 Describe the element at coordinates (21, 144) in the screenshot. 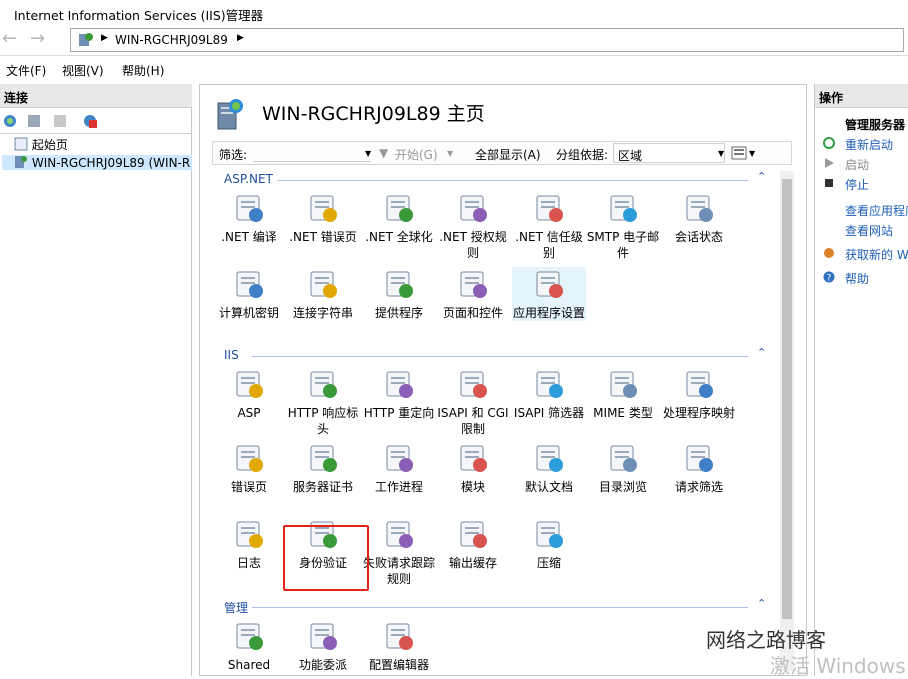

I see `start-page-icon` at that location.